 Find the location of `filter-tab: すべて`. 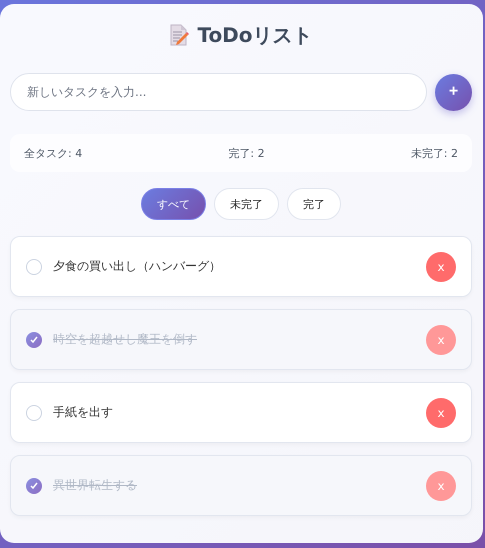

filter-tab: すべて is located at coordinates (173, 204).